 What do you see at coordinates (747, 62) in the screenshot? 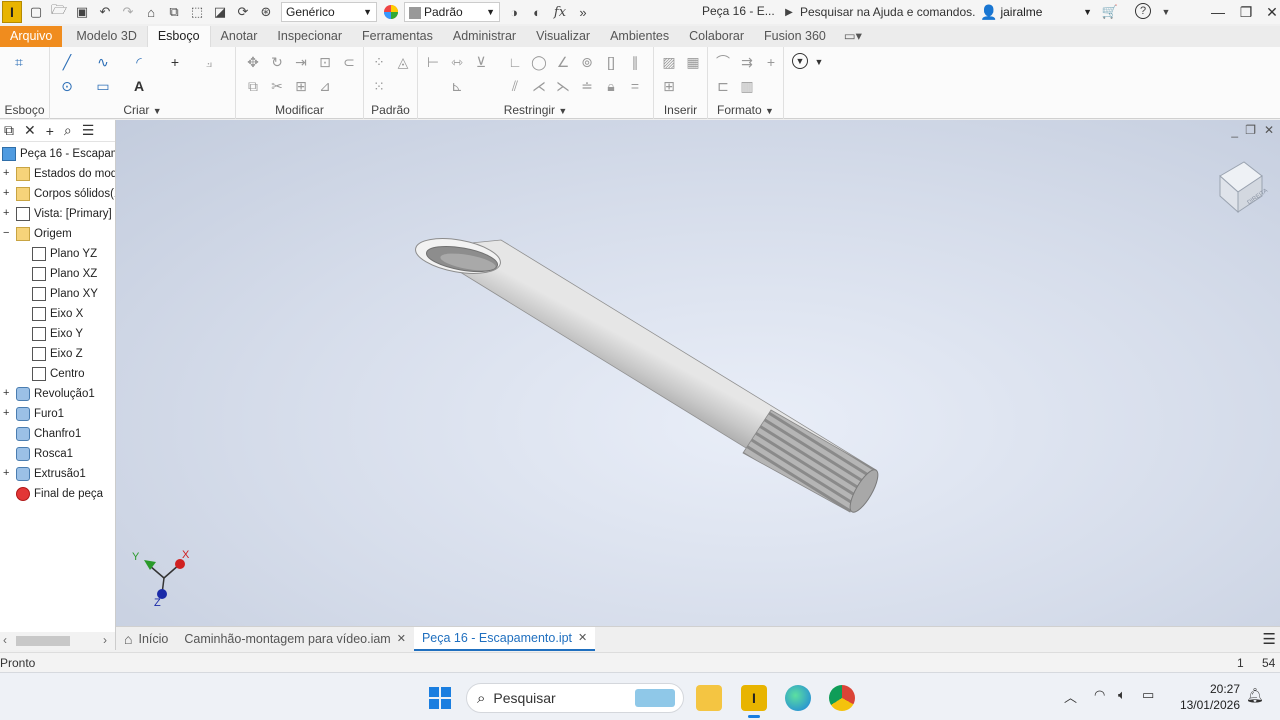
I see `centerline-icon: ⇉` at bounding box center [747, 62].